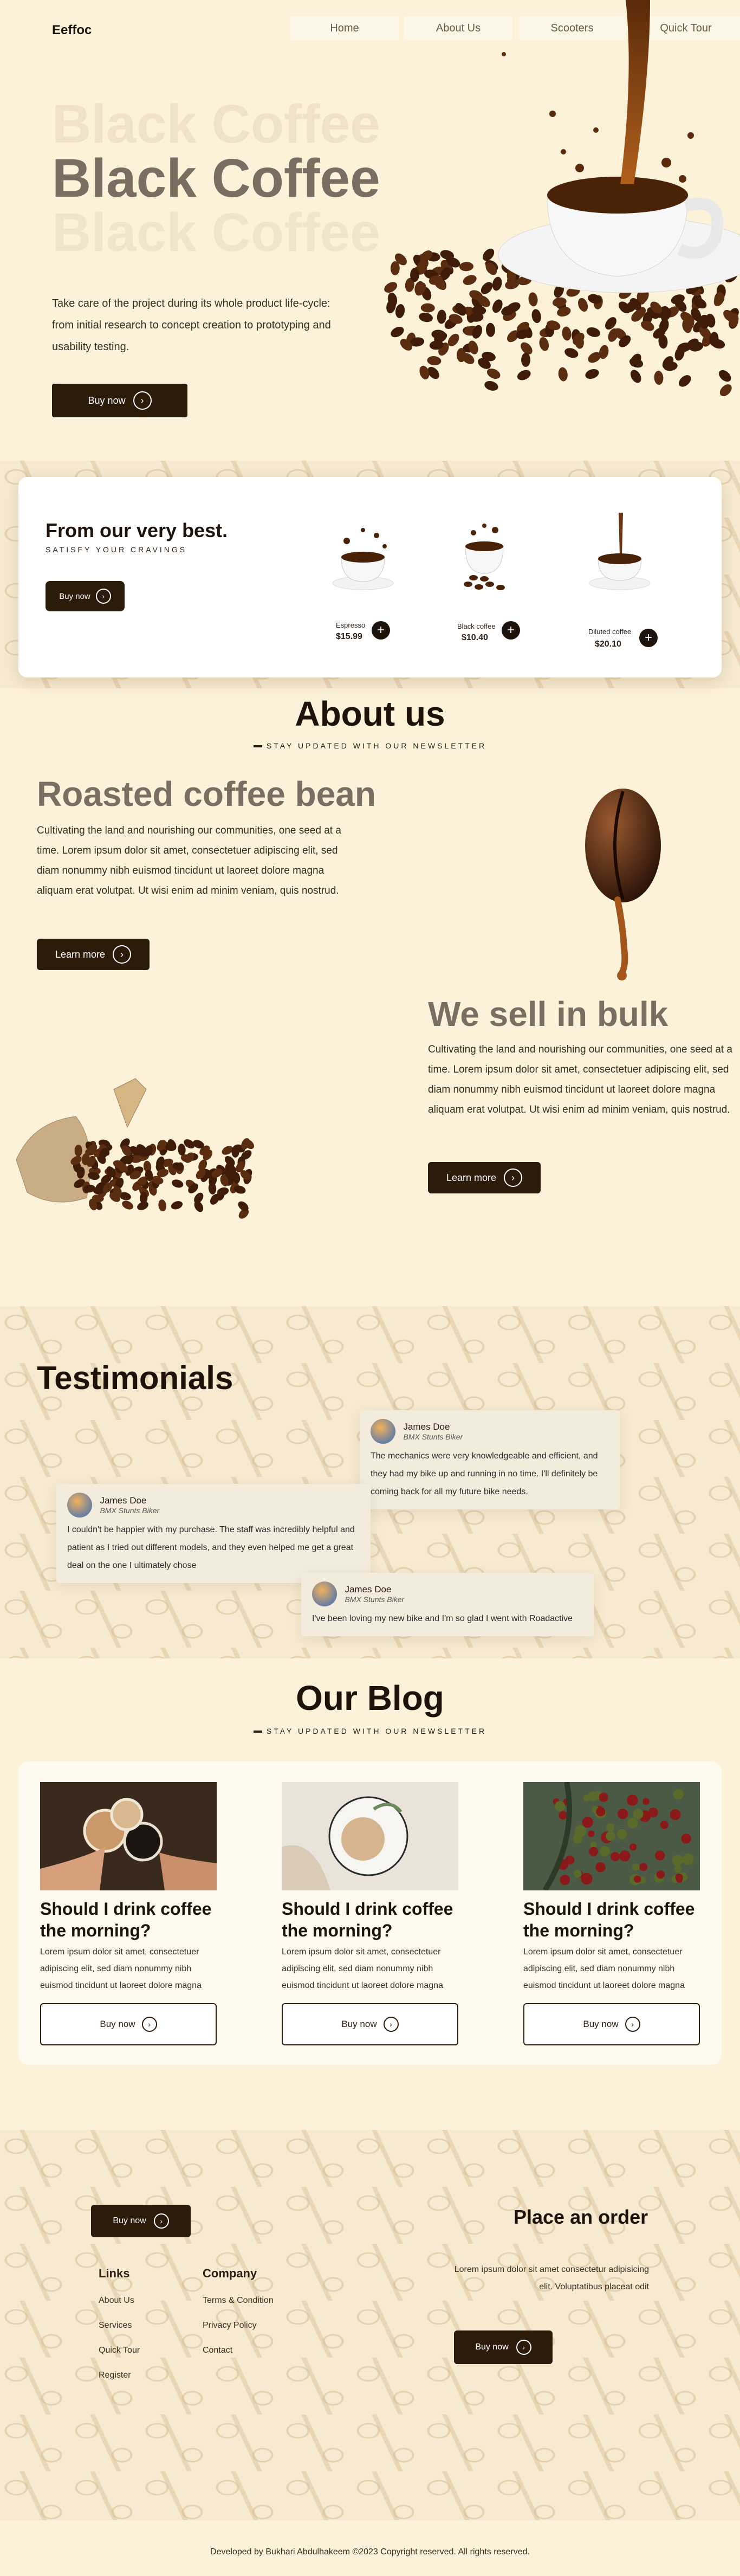 The image size is (740, 2576). Describe the element at coordinates (611, 1836) in the screenshot. I see `blog-image-coffee-cherries` at that location.